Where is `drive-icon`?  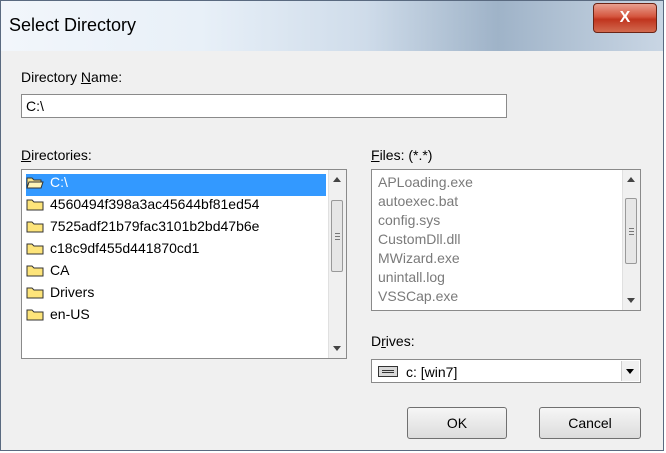
drive-icon is located at coordinates (388, 371).